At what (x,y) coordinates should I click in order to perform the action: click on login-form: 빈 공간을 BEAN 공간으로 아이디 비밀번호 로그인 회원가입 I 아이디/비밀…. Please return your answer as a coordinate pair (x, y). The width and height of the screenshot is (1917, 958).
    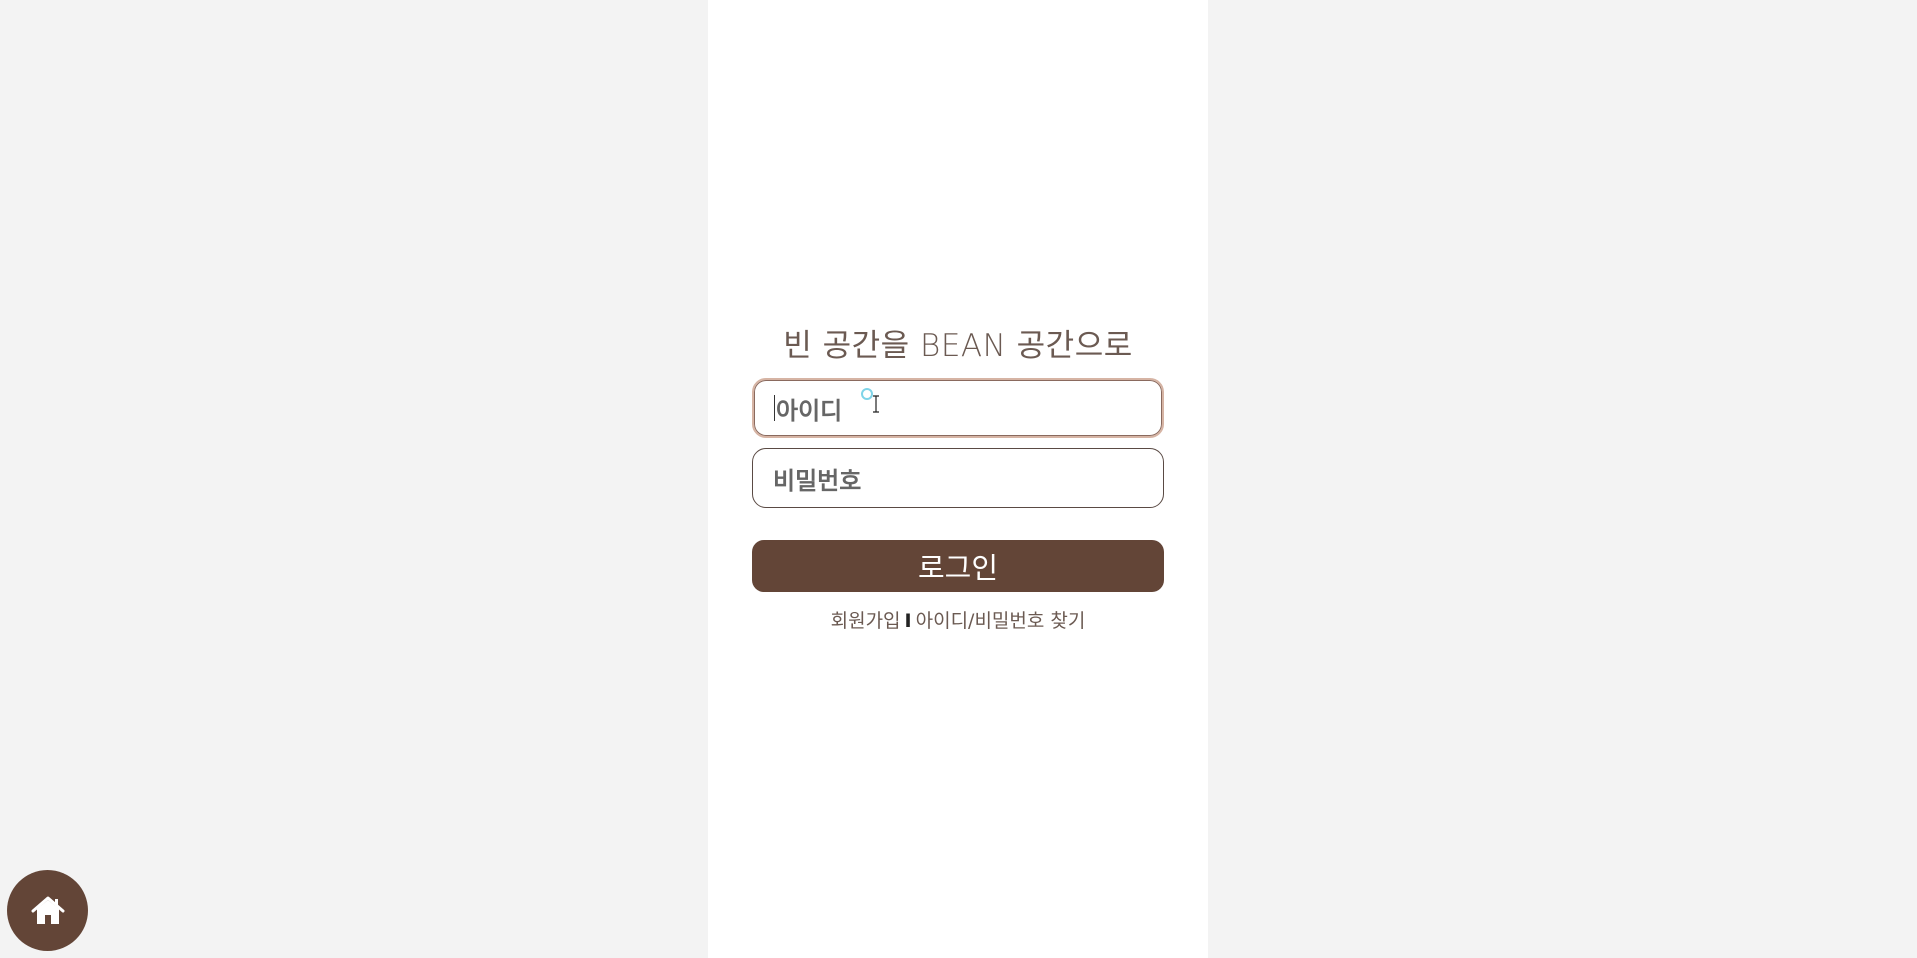
    Looking at the image, I should click on (958, 479).